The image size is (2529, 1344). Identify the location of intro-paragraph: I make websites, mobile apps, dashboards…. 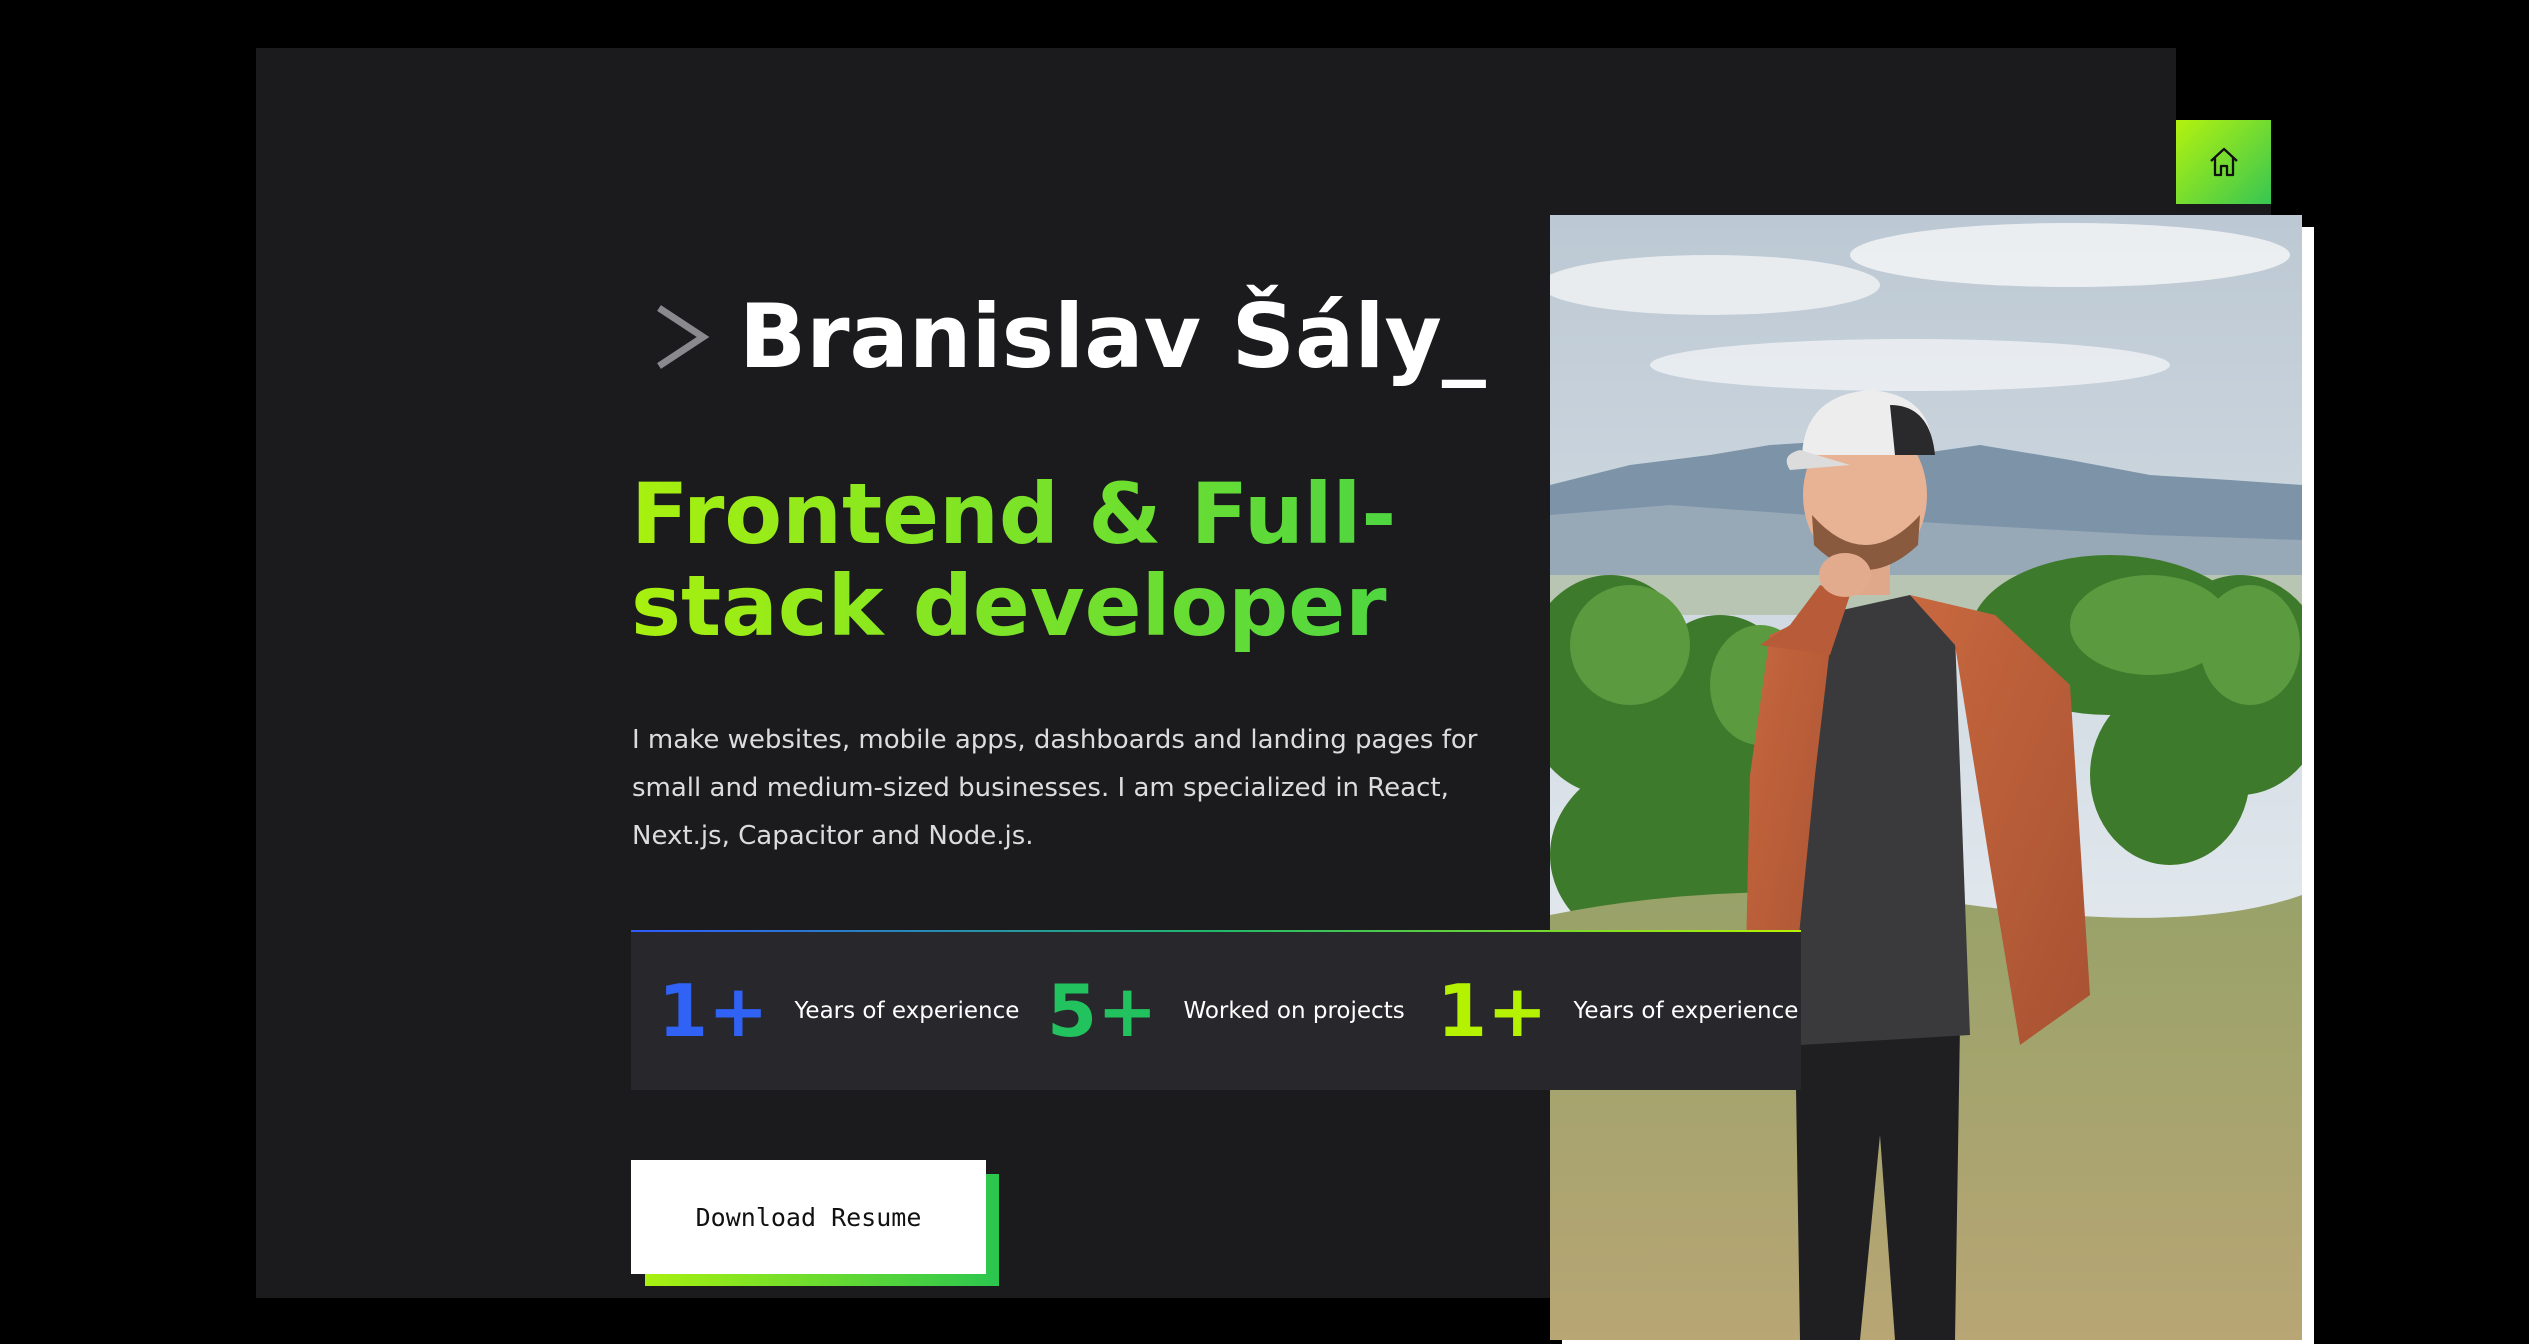
(1055, 788).